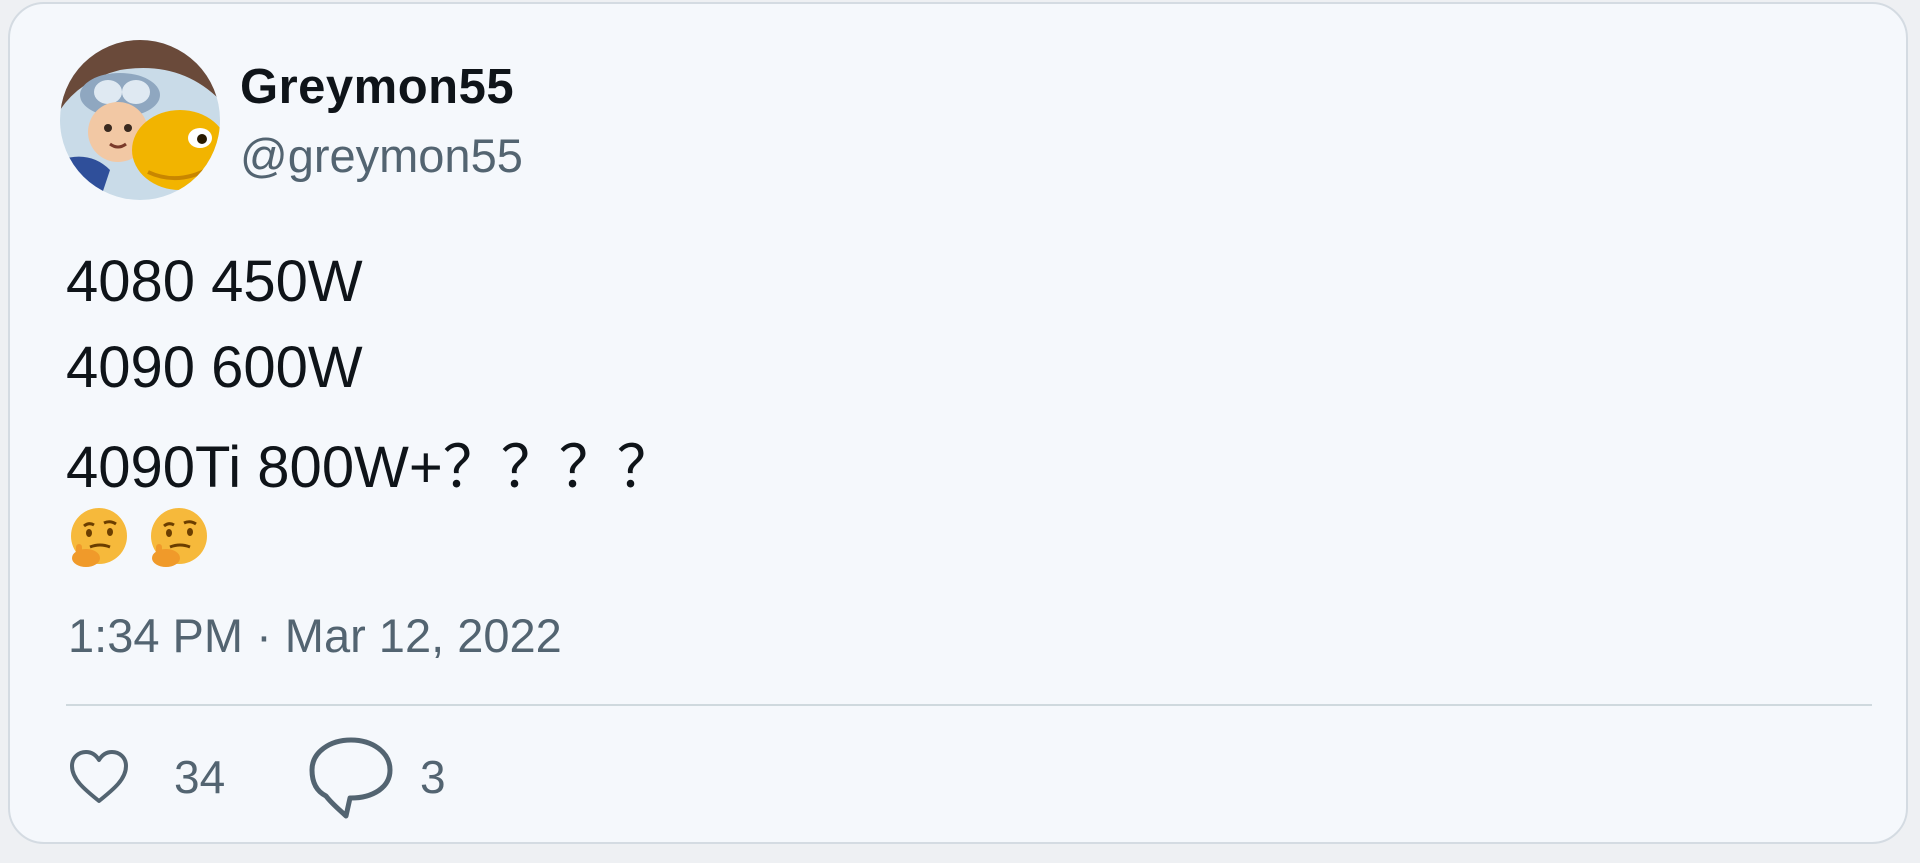  I want to click on speech-bubble-icon, so click(351, 778).